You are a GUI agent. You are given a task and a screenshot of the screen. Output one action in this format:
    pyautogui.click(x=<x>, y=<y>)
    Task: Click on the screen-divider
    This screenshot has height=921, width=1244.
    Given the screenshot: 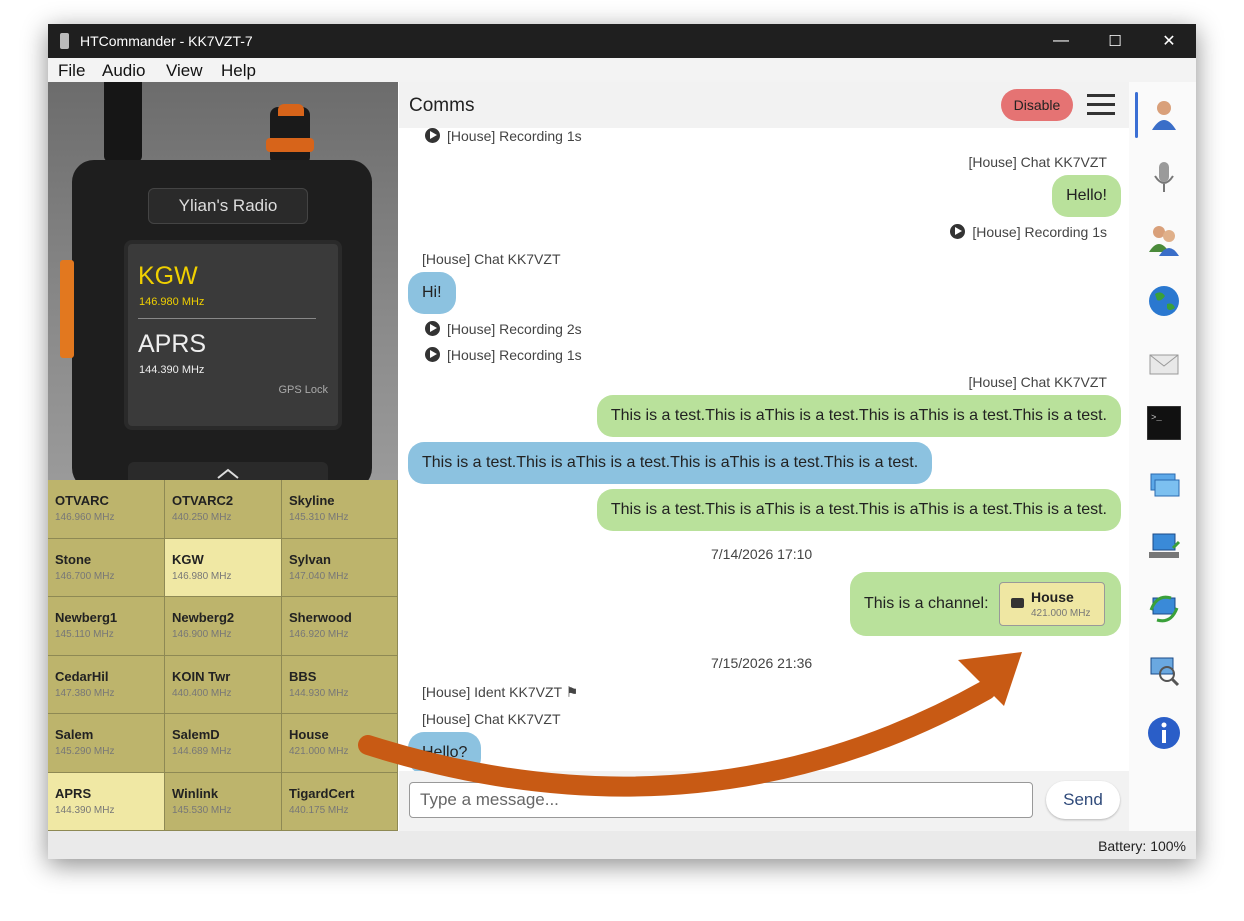 What is the action you would take?
    pyautogui.click(x=227, y=318)
    